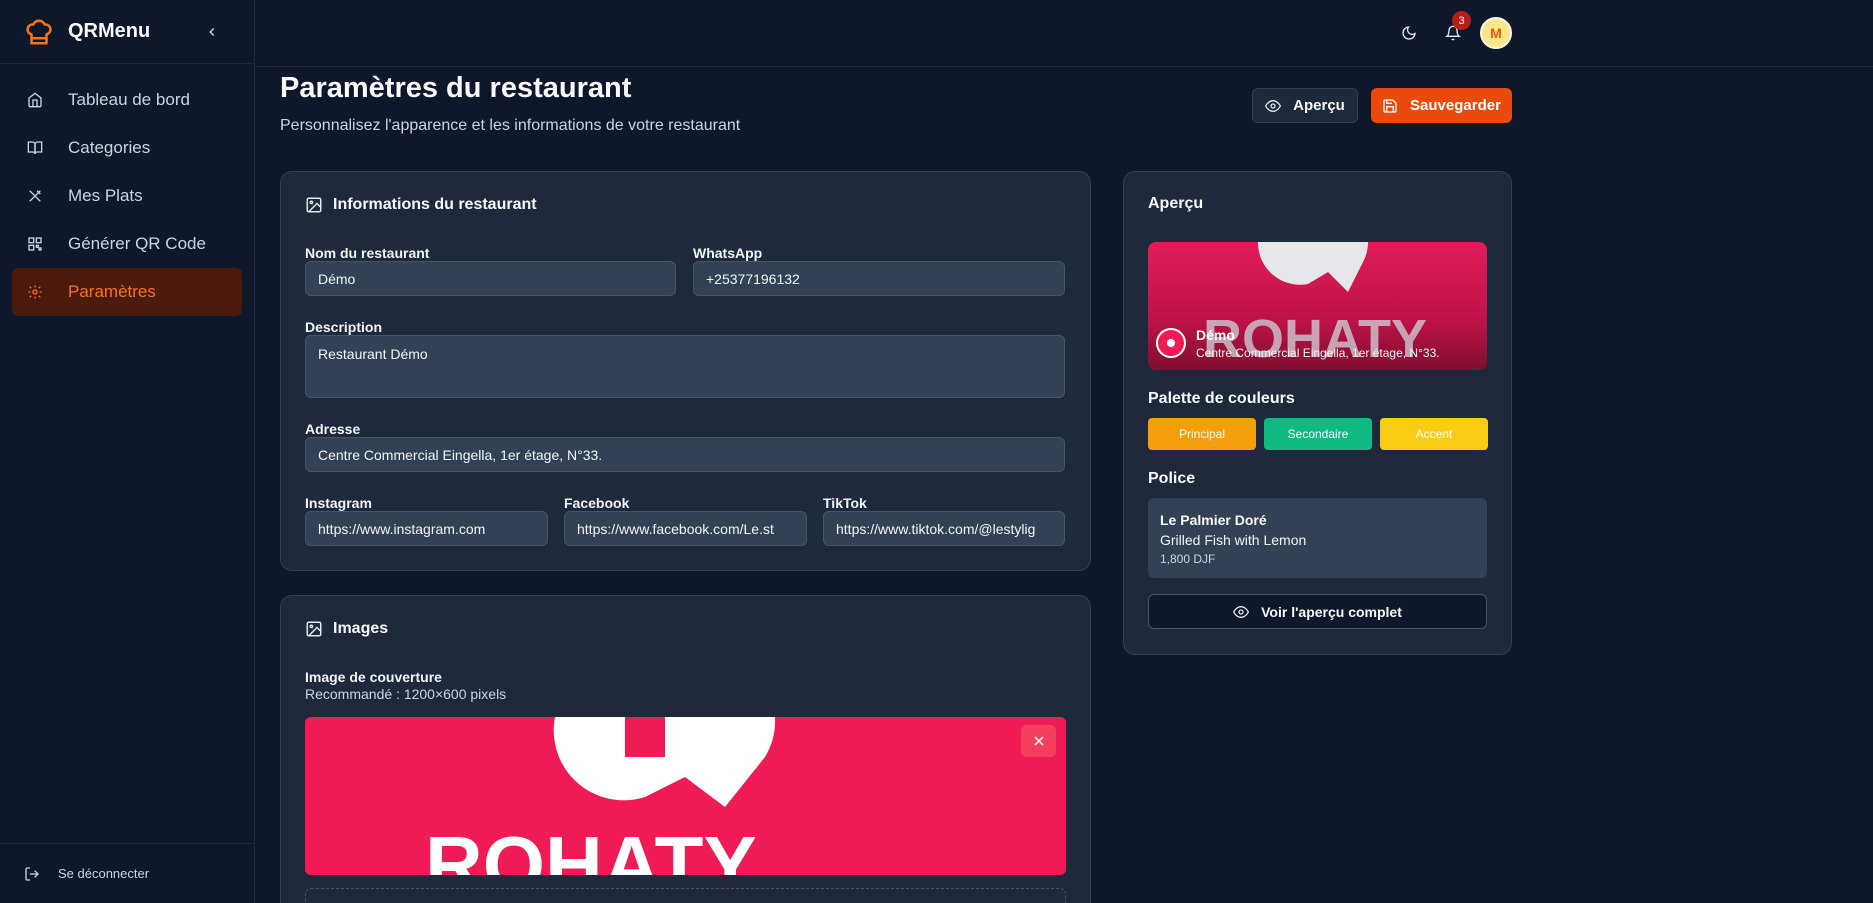 This screenshot has height=903, width=1873. Describe the element at coordinates (845, 503) in the screenshot. I see `tiktok-label: TikTok` at that location.